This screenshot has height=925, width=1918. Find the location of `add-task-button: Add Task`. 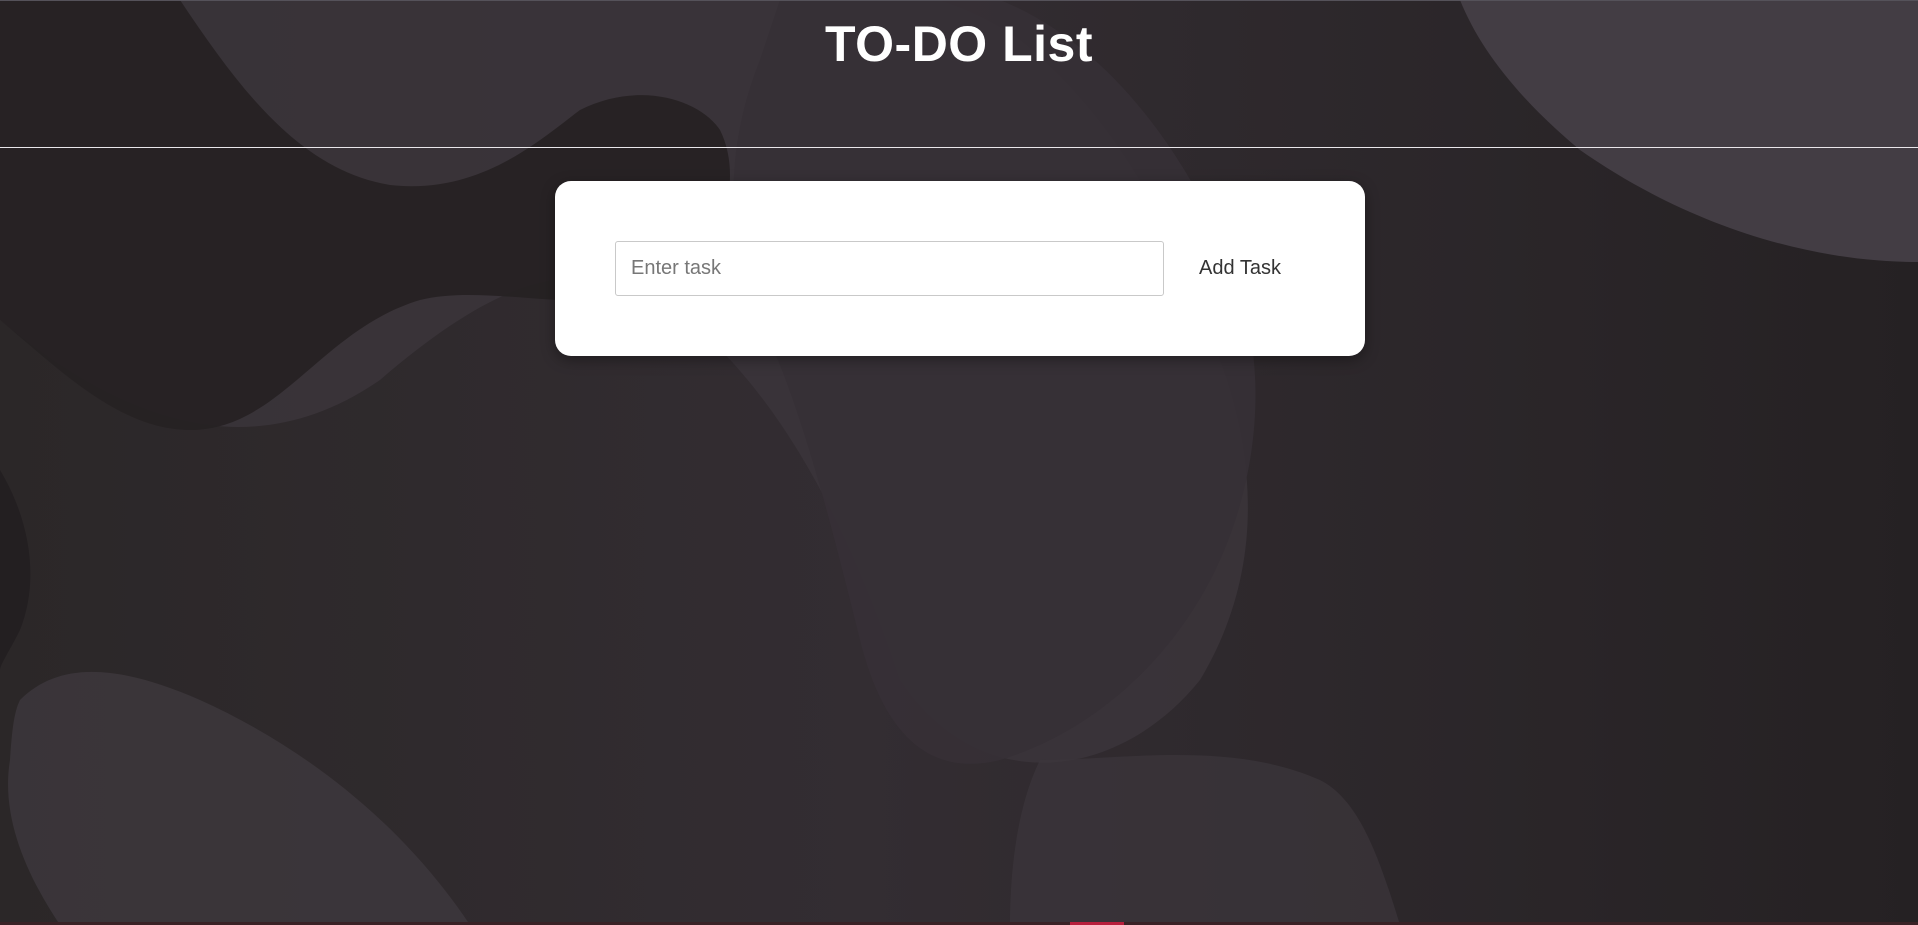

add-task-button: Add Task is located at coordinates (1240, 268).